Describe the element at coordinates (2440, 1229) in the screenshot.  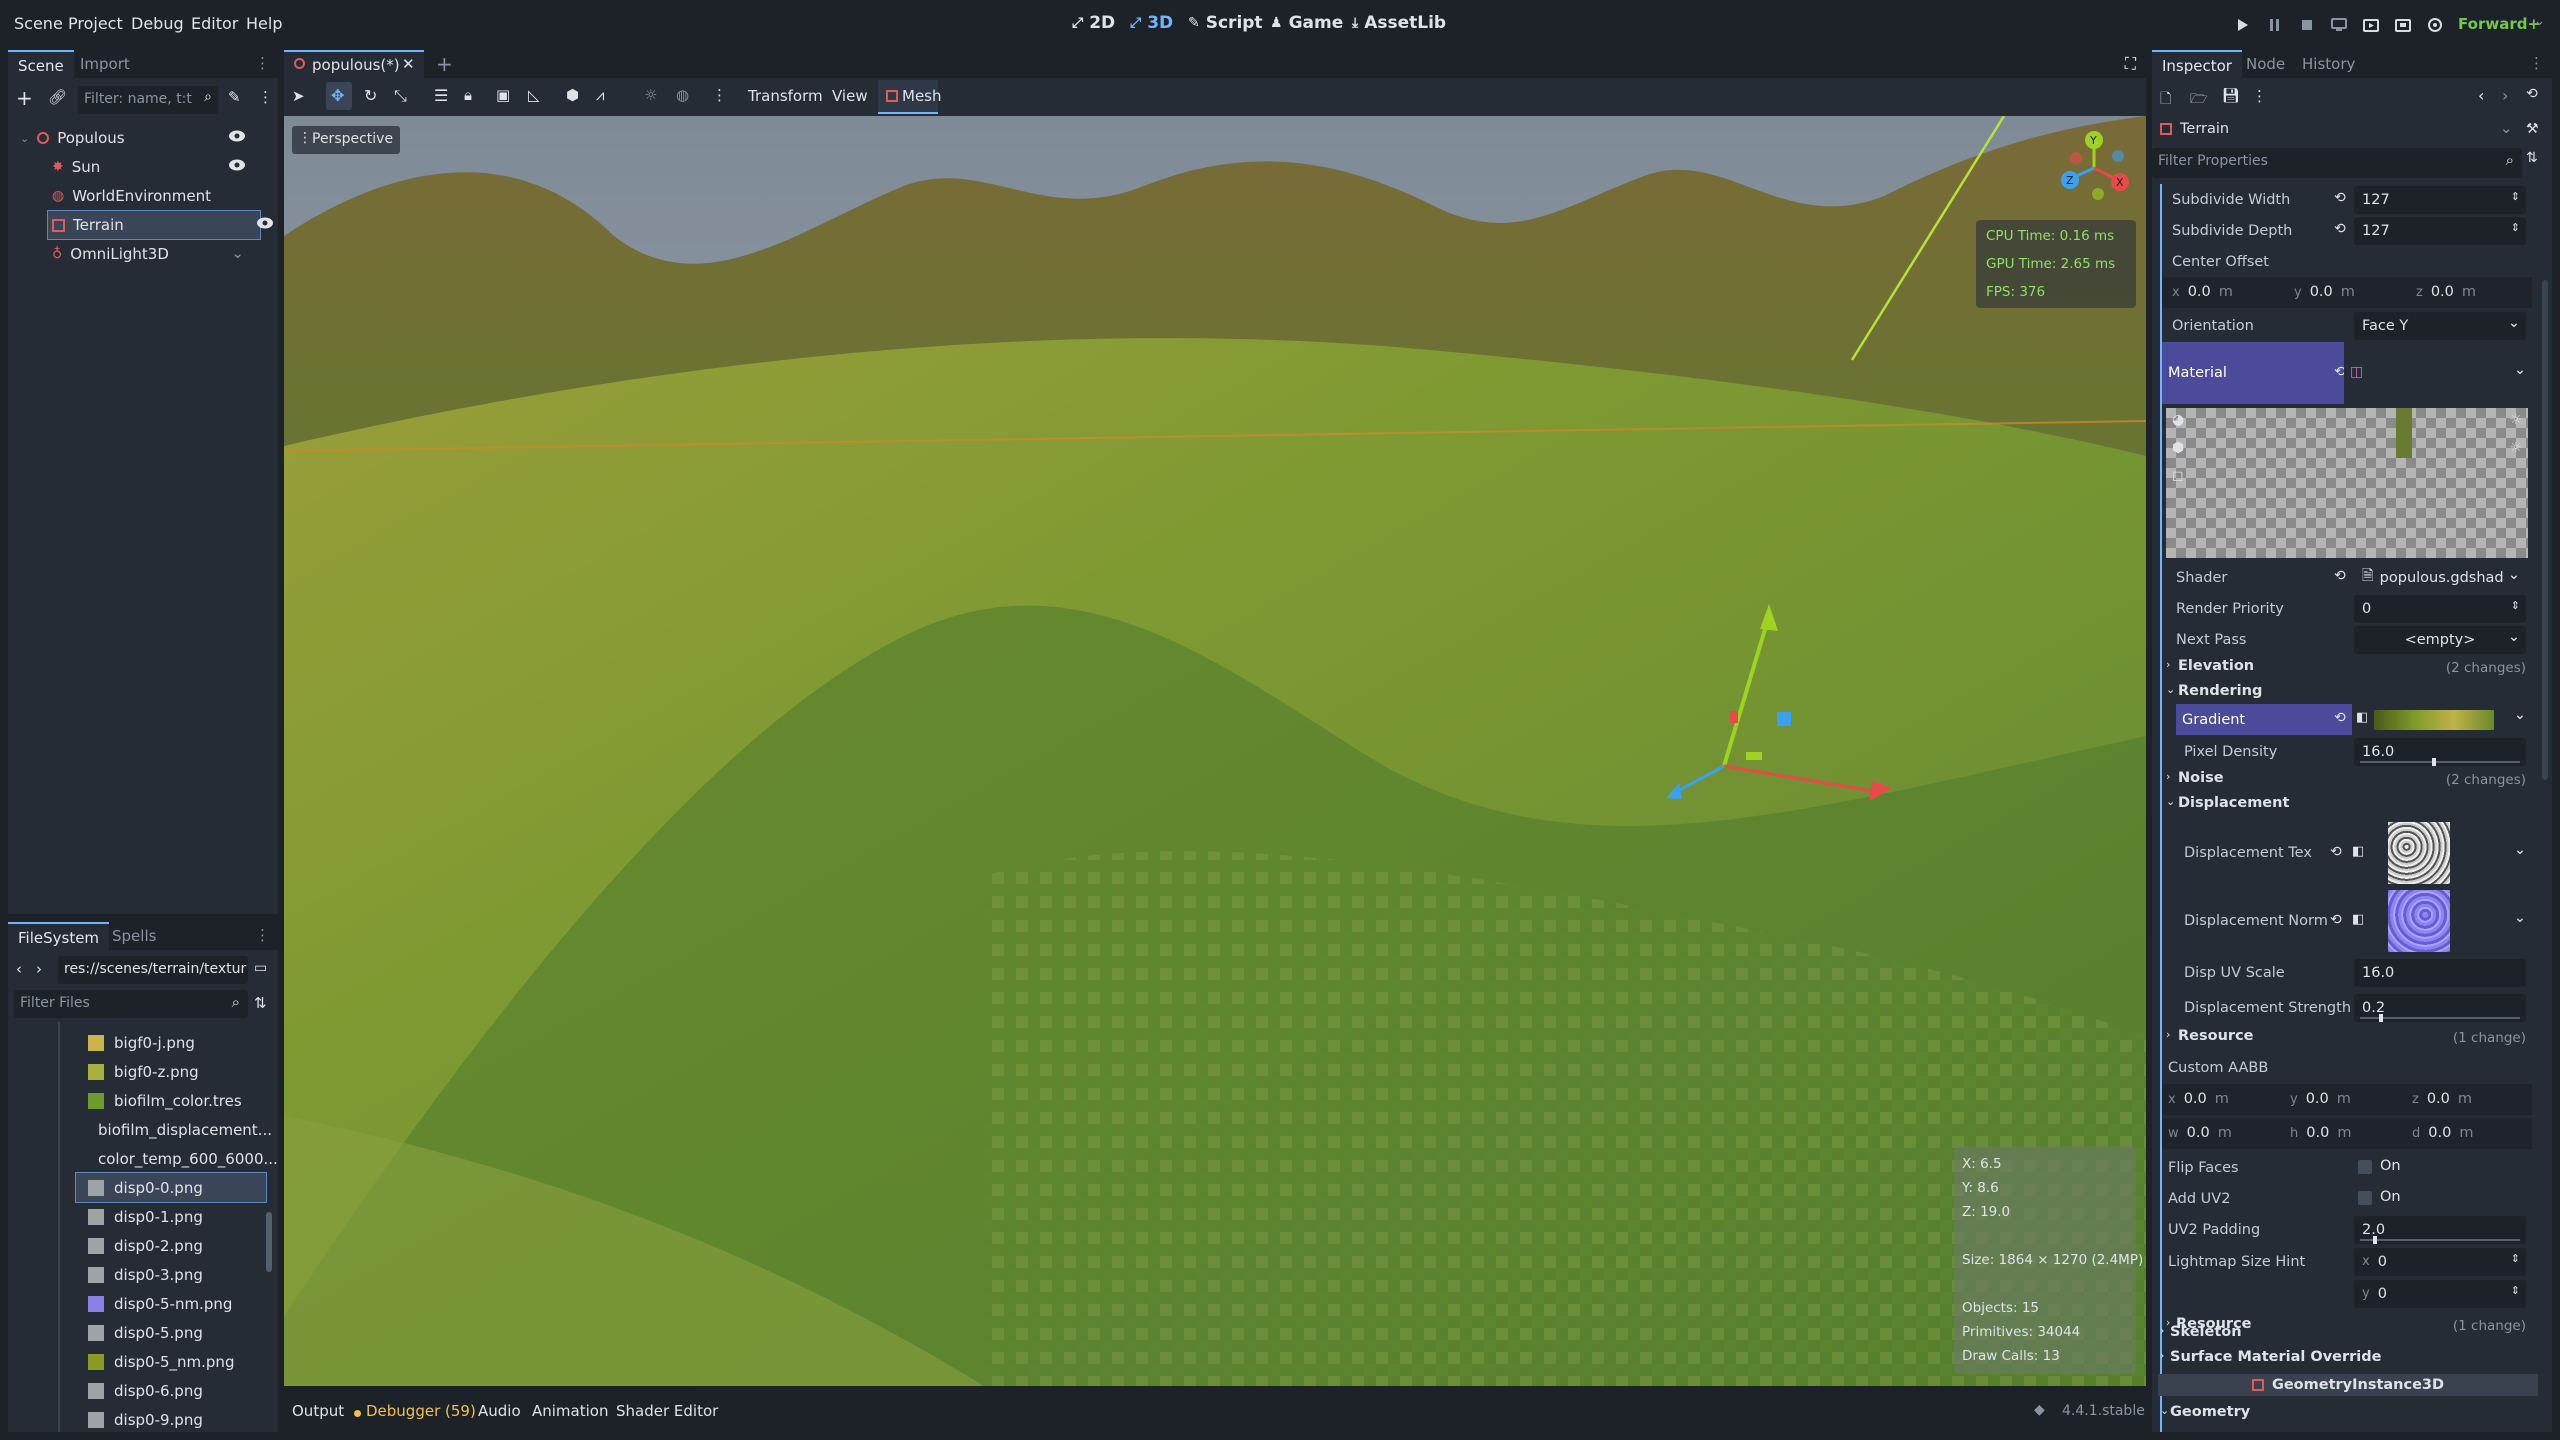
I see `uv2-padding-slider: 2.0` at that location.